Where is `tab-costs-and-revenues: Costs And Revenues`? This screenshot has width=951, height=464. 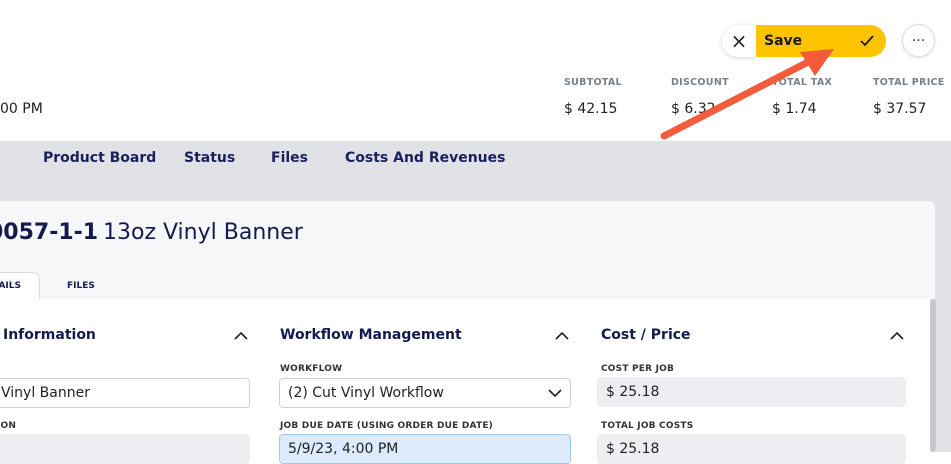
tab-costs-and-revenues: Costs And Revenues is located at coordinates (425, 158).